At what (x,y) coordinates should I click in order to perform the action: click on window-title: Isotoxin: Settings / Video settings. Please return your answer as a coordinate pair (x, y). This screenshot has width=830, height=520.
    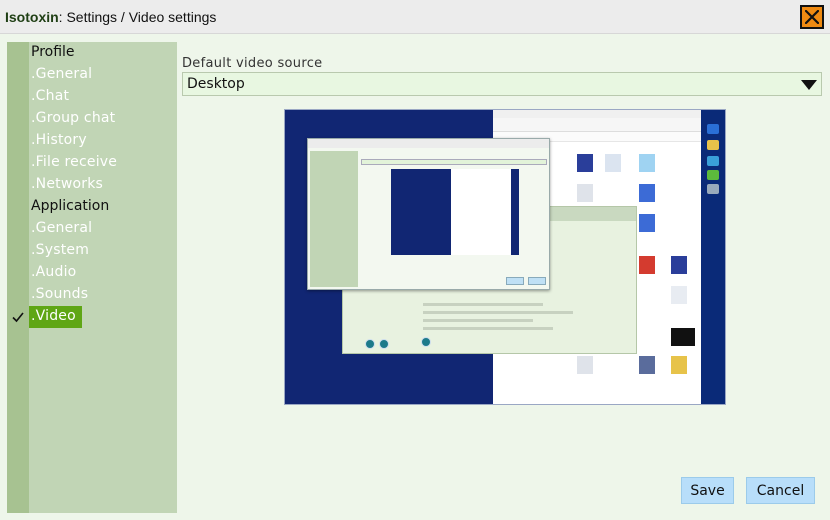
    Looking at the image, I should click on (110, 17).